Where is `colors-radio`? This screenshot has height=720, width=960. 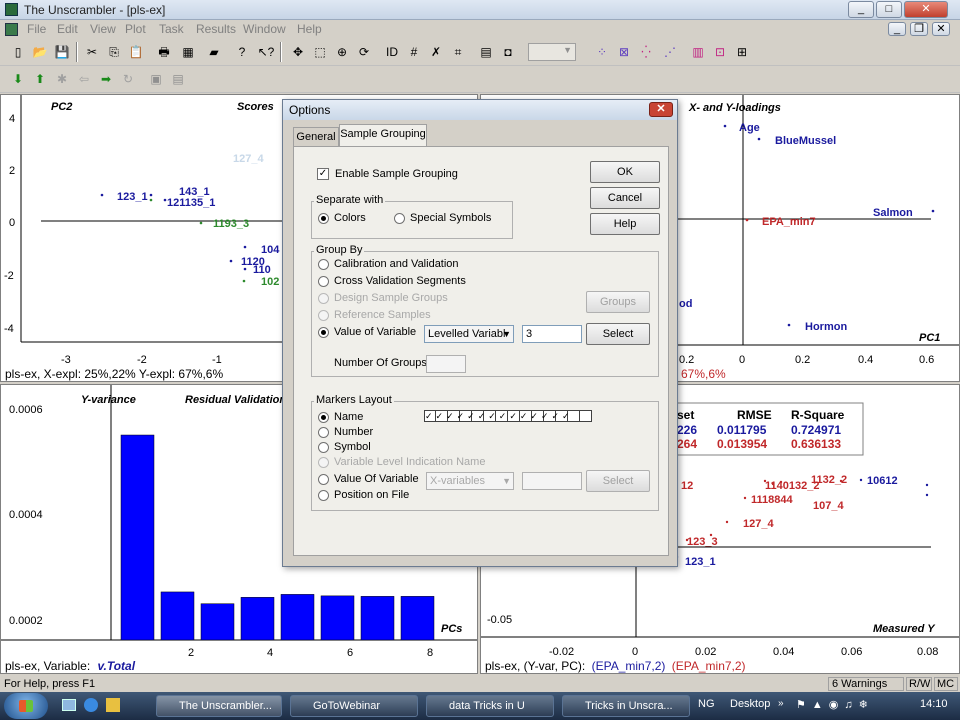 colors-radio is located at coordinates (323, 218).